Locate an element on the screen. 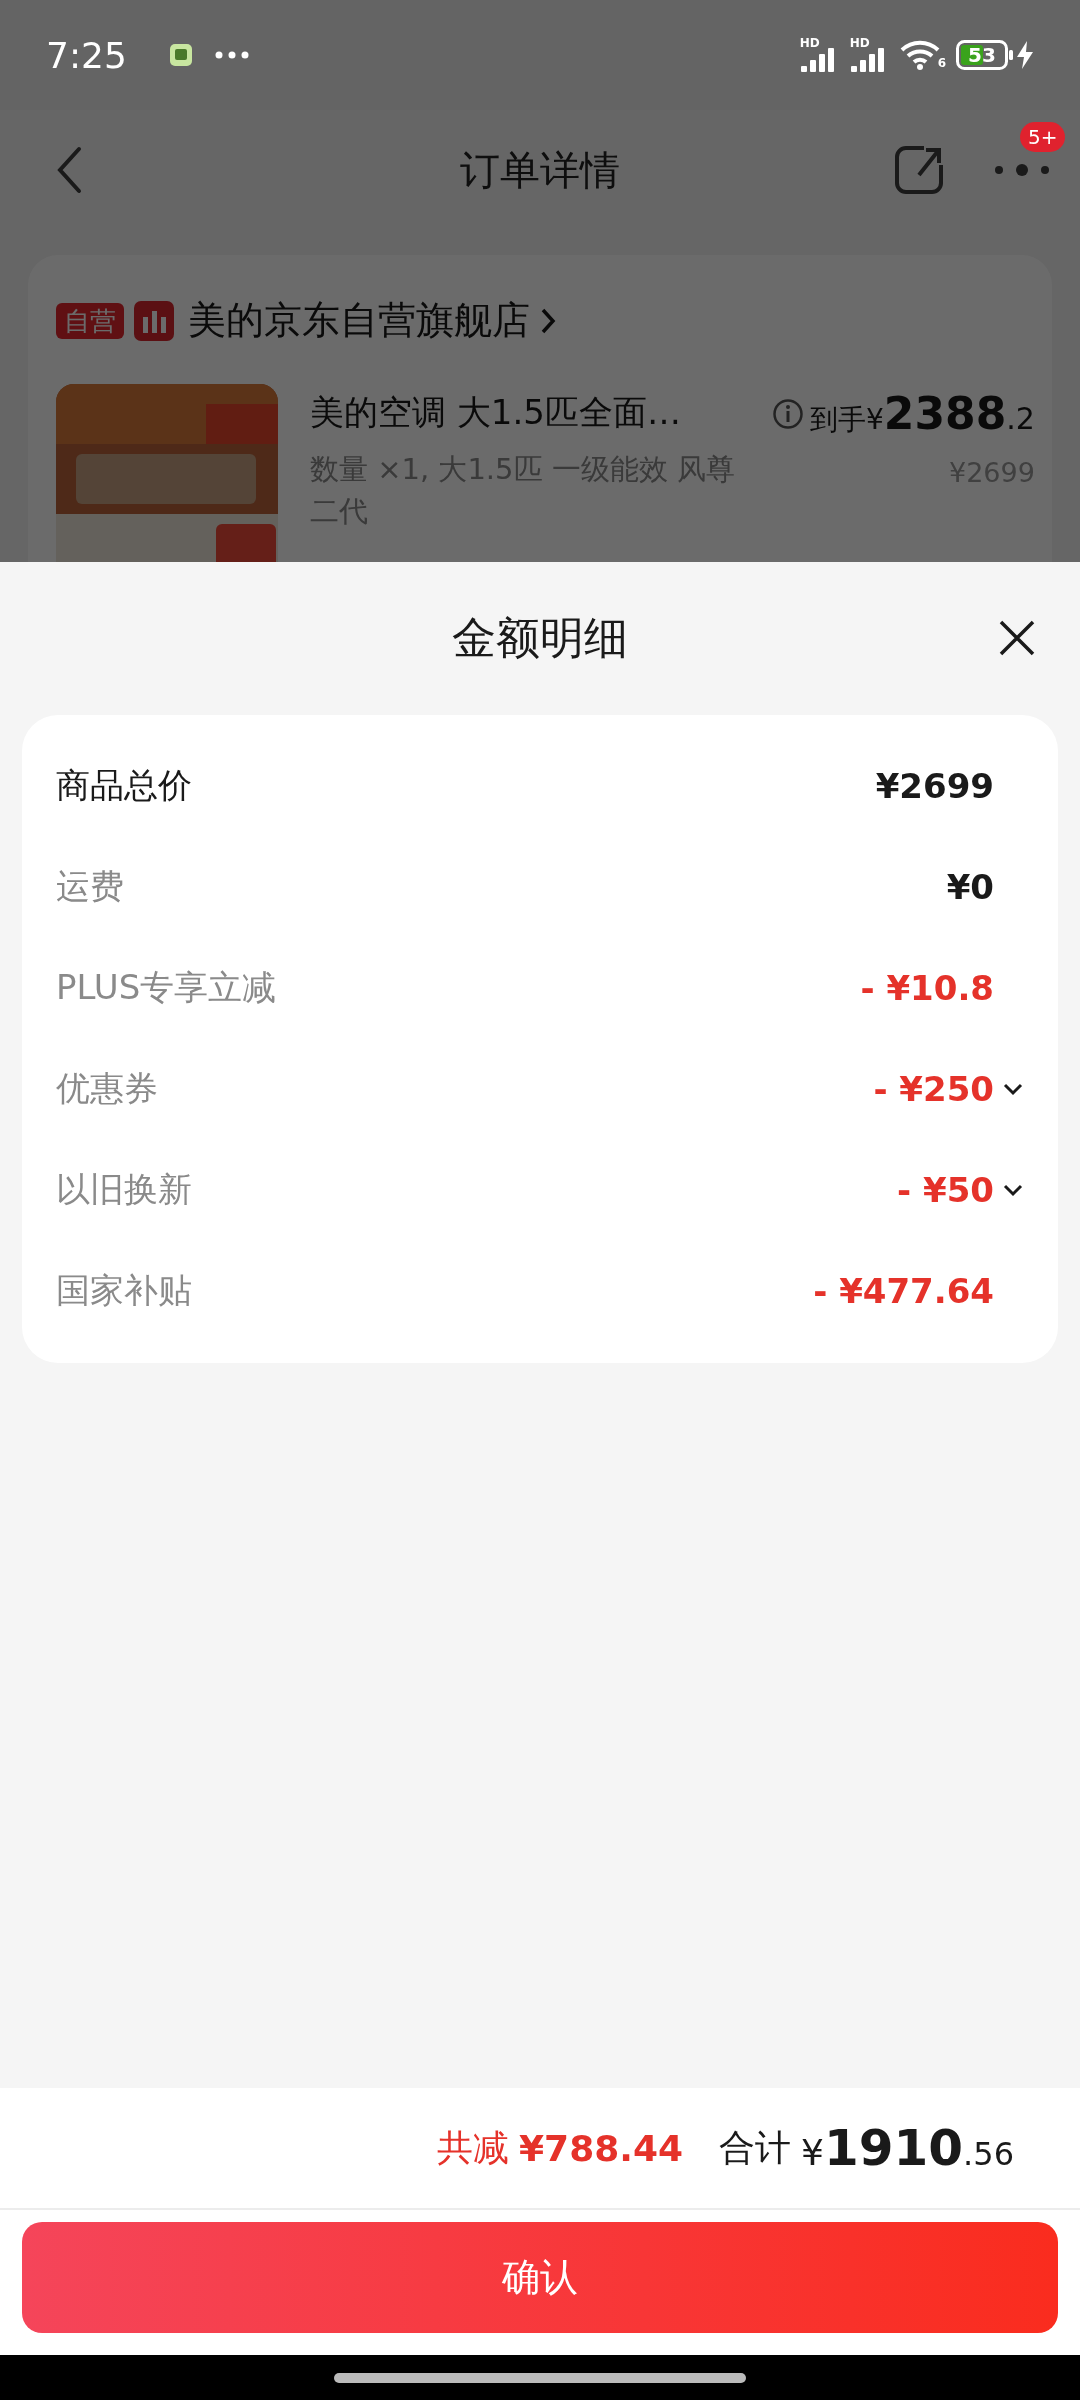 Image resolution: width=1080 pixels, height=2400 pixels. back-icon is located at coordinates (69, 170).